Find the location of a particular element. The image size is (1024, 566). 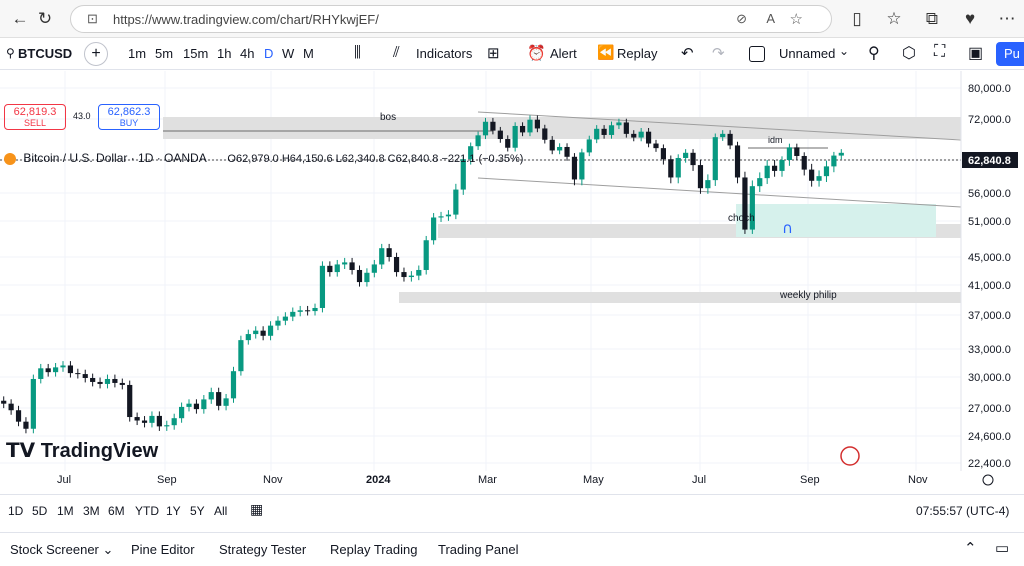

range-1y: 1Y is located at coordinates (173, 511).